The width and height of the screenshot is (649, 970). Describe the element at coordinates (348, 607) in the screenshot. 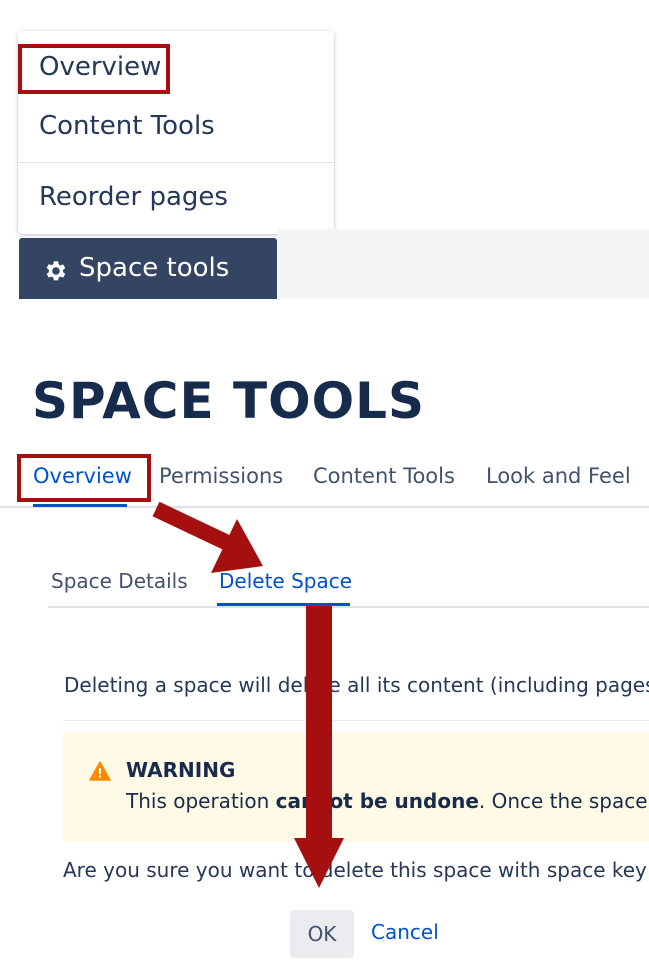

I see `subtabs-divider` at that location.